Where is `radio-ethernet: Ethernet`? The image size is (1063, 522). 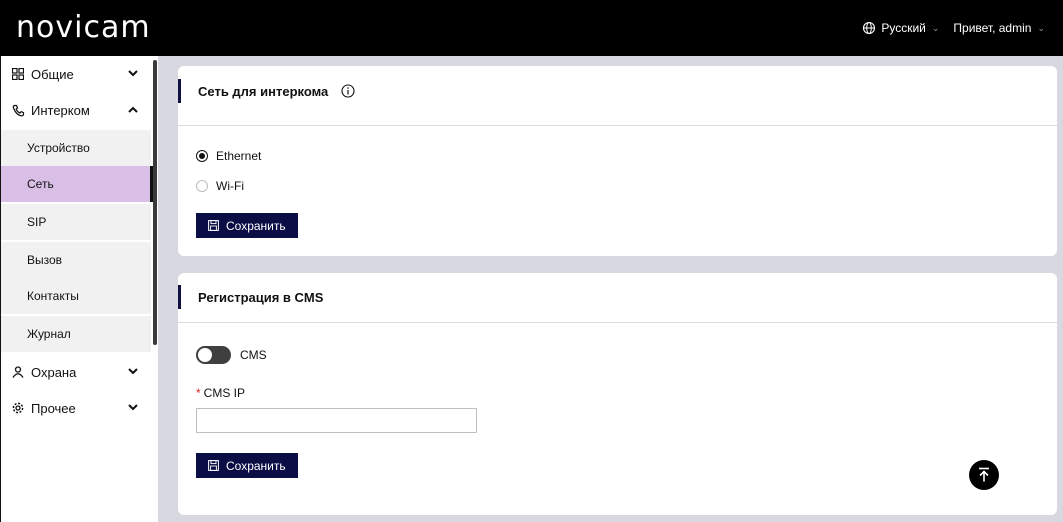 radio-ethernet: Ethernet is located at coordinates (228, 156).